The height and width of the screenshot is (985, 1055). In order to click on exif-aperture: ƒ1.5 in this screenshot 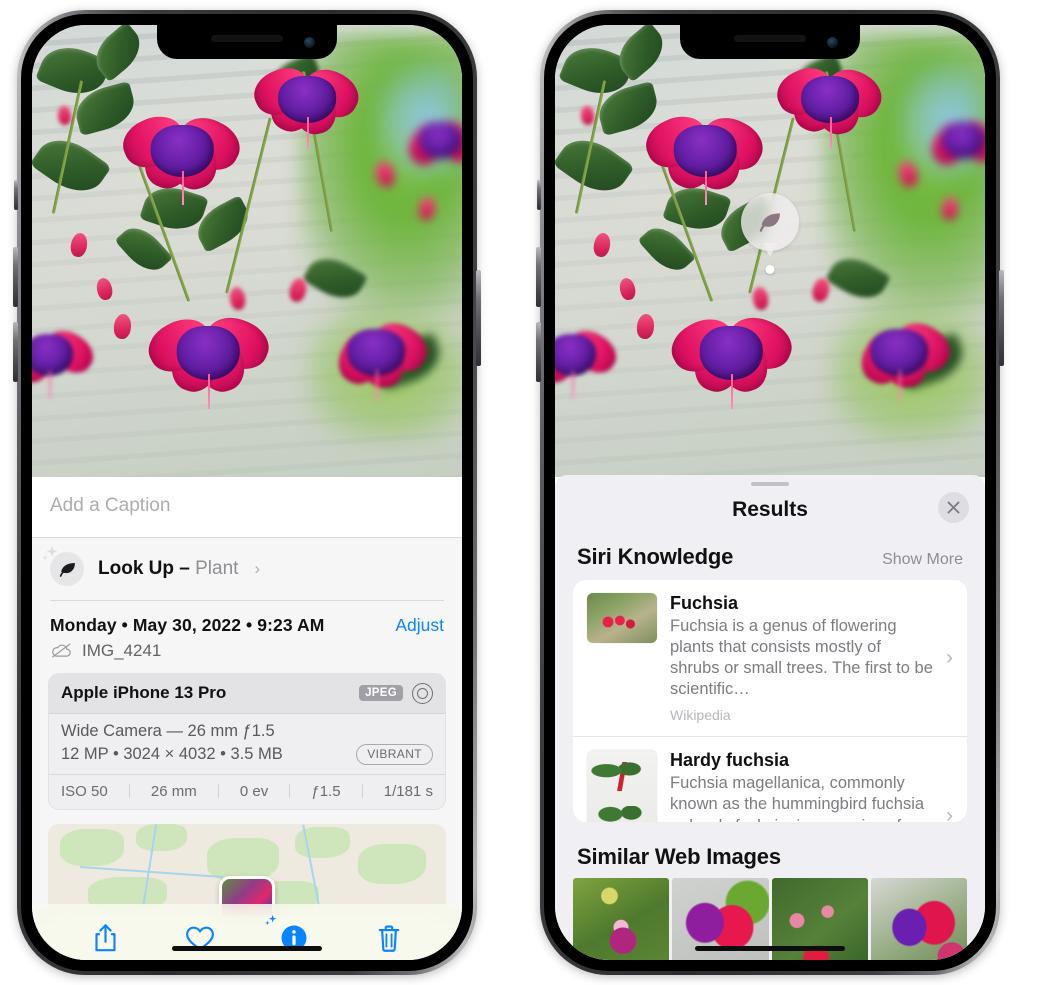, I will do `click(326, 791)`.